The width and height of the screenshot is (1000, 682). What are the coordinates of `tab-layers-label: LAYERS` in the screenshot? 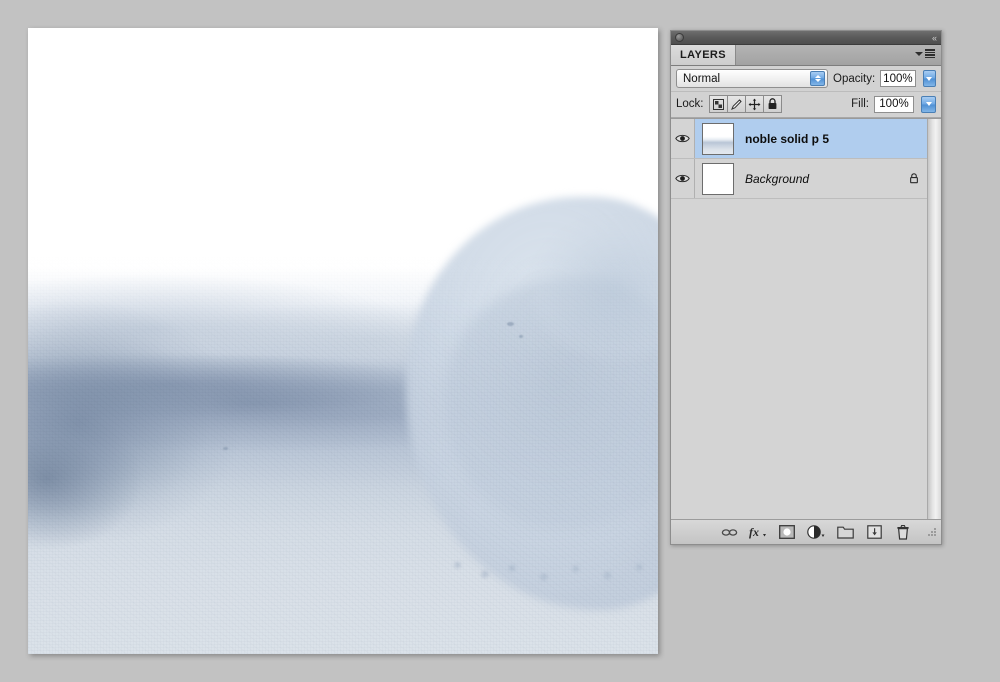 It's located at (703, 55).